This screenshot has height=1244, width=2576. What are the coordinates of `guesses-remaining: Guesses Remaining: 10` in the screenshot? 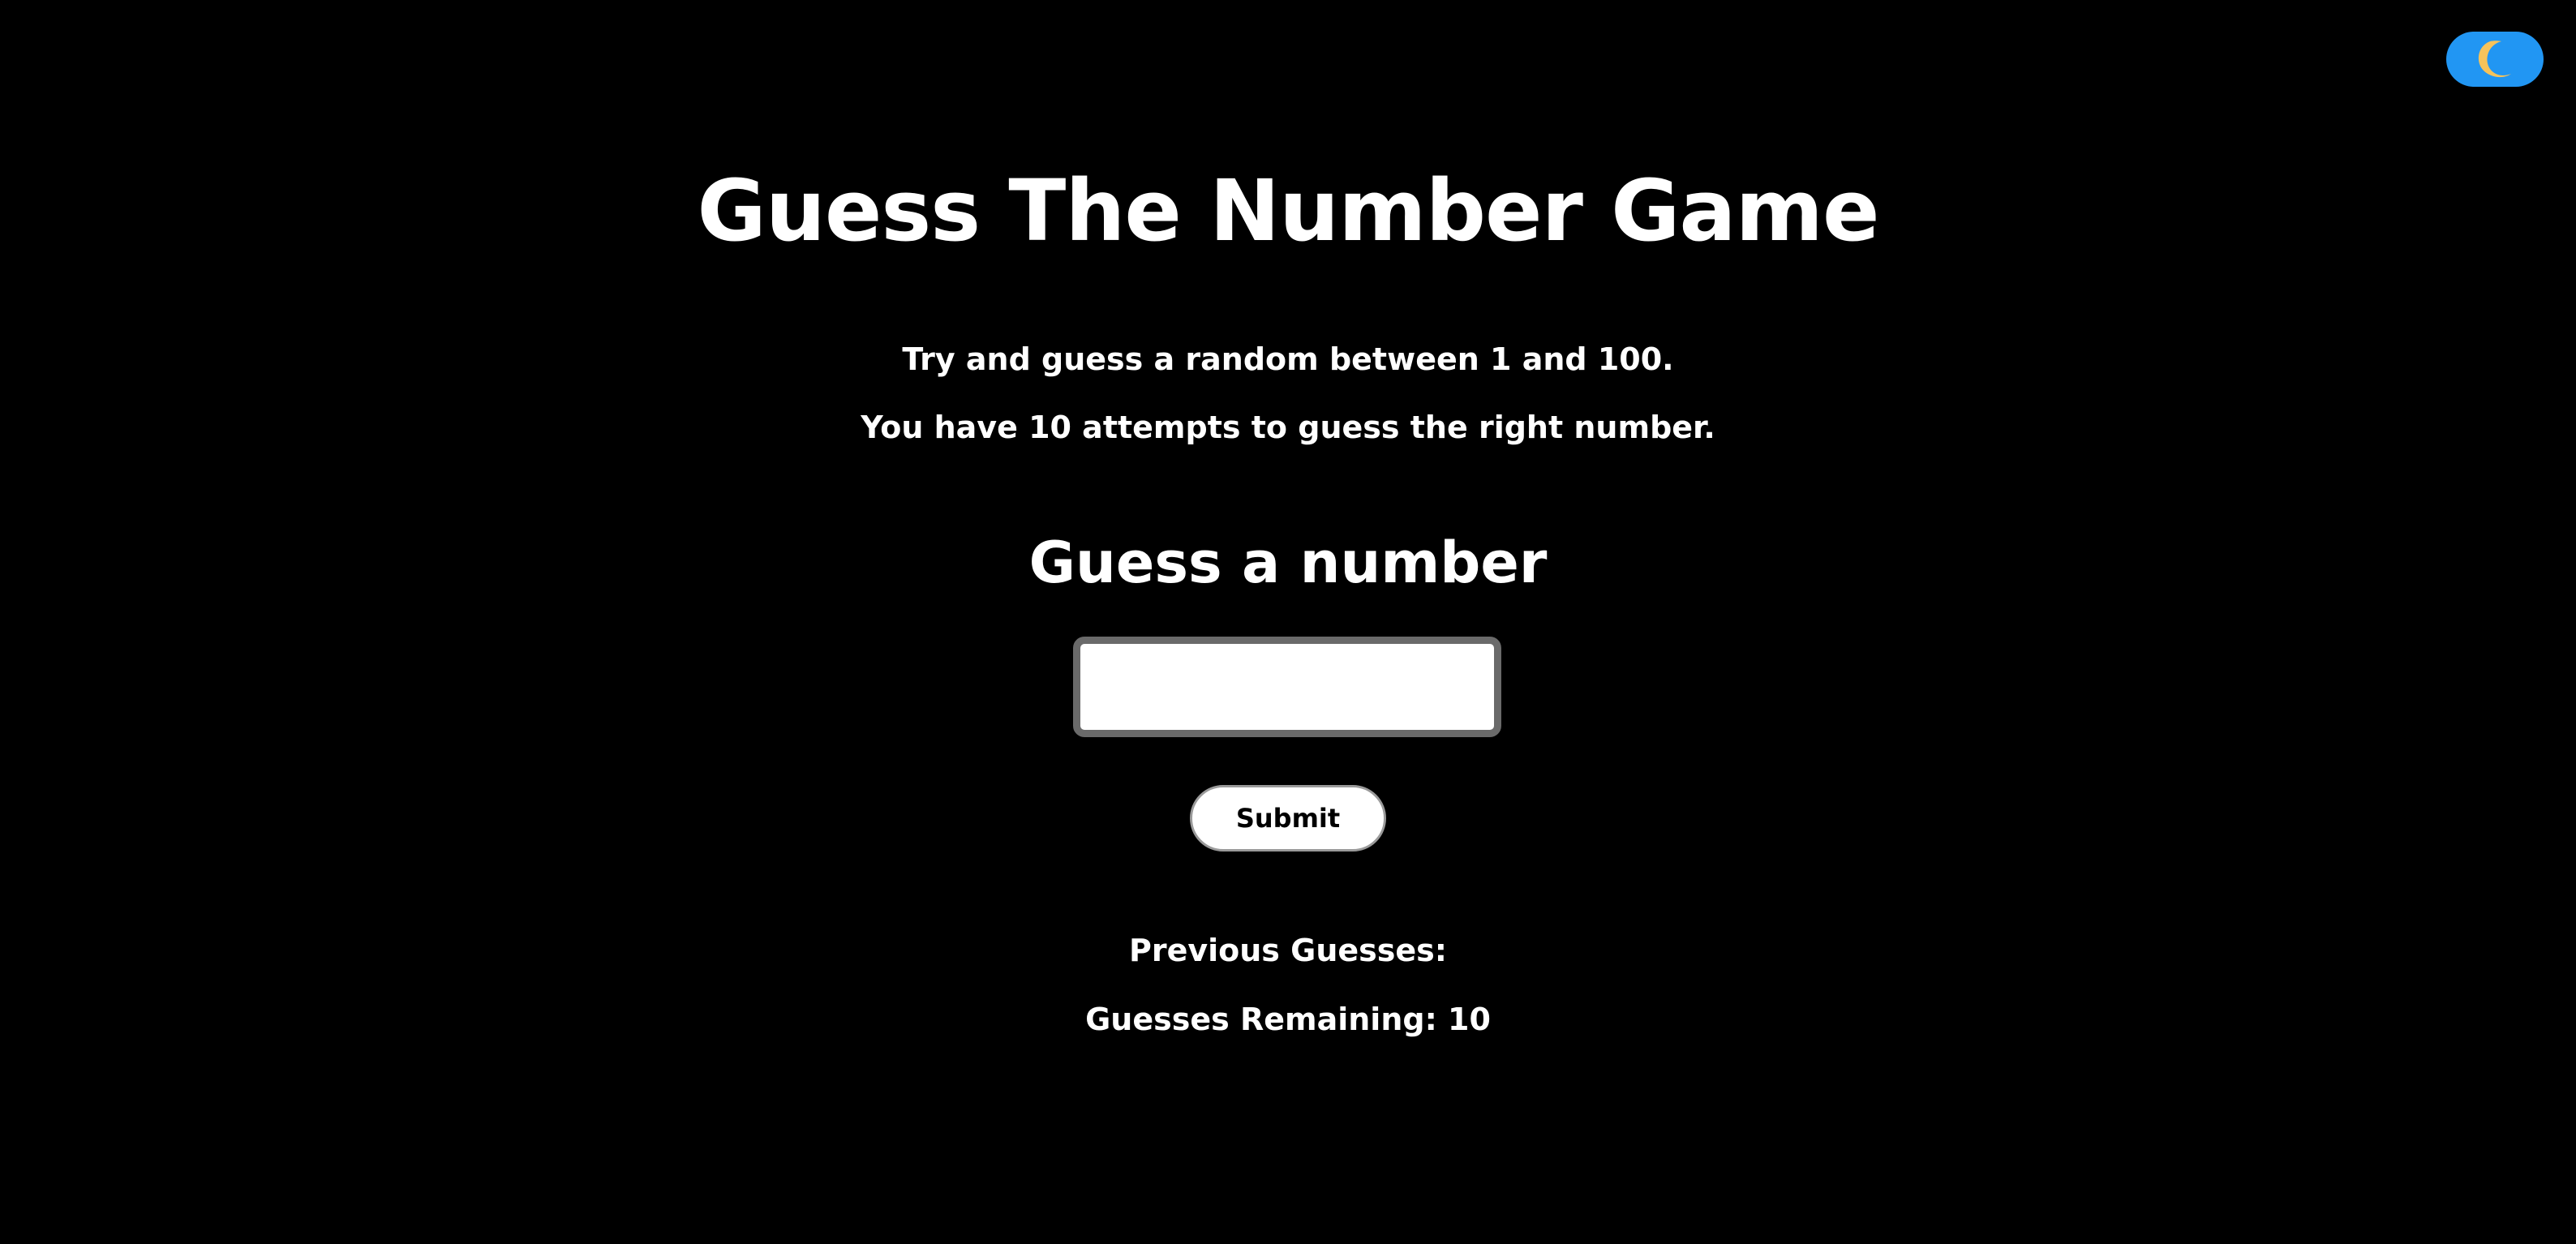 It's located at (1288, 1019).